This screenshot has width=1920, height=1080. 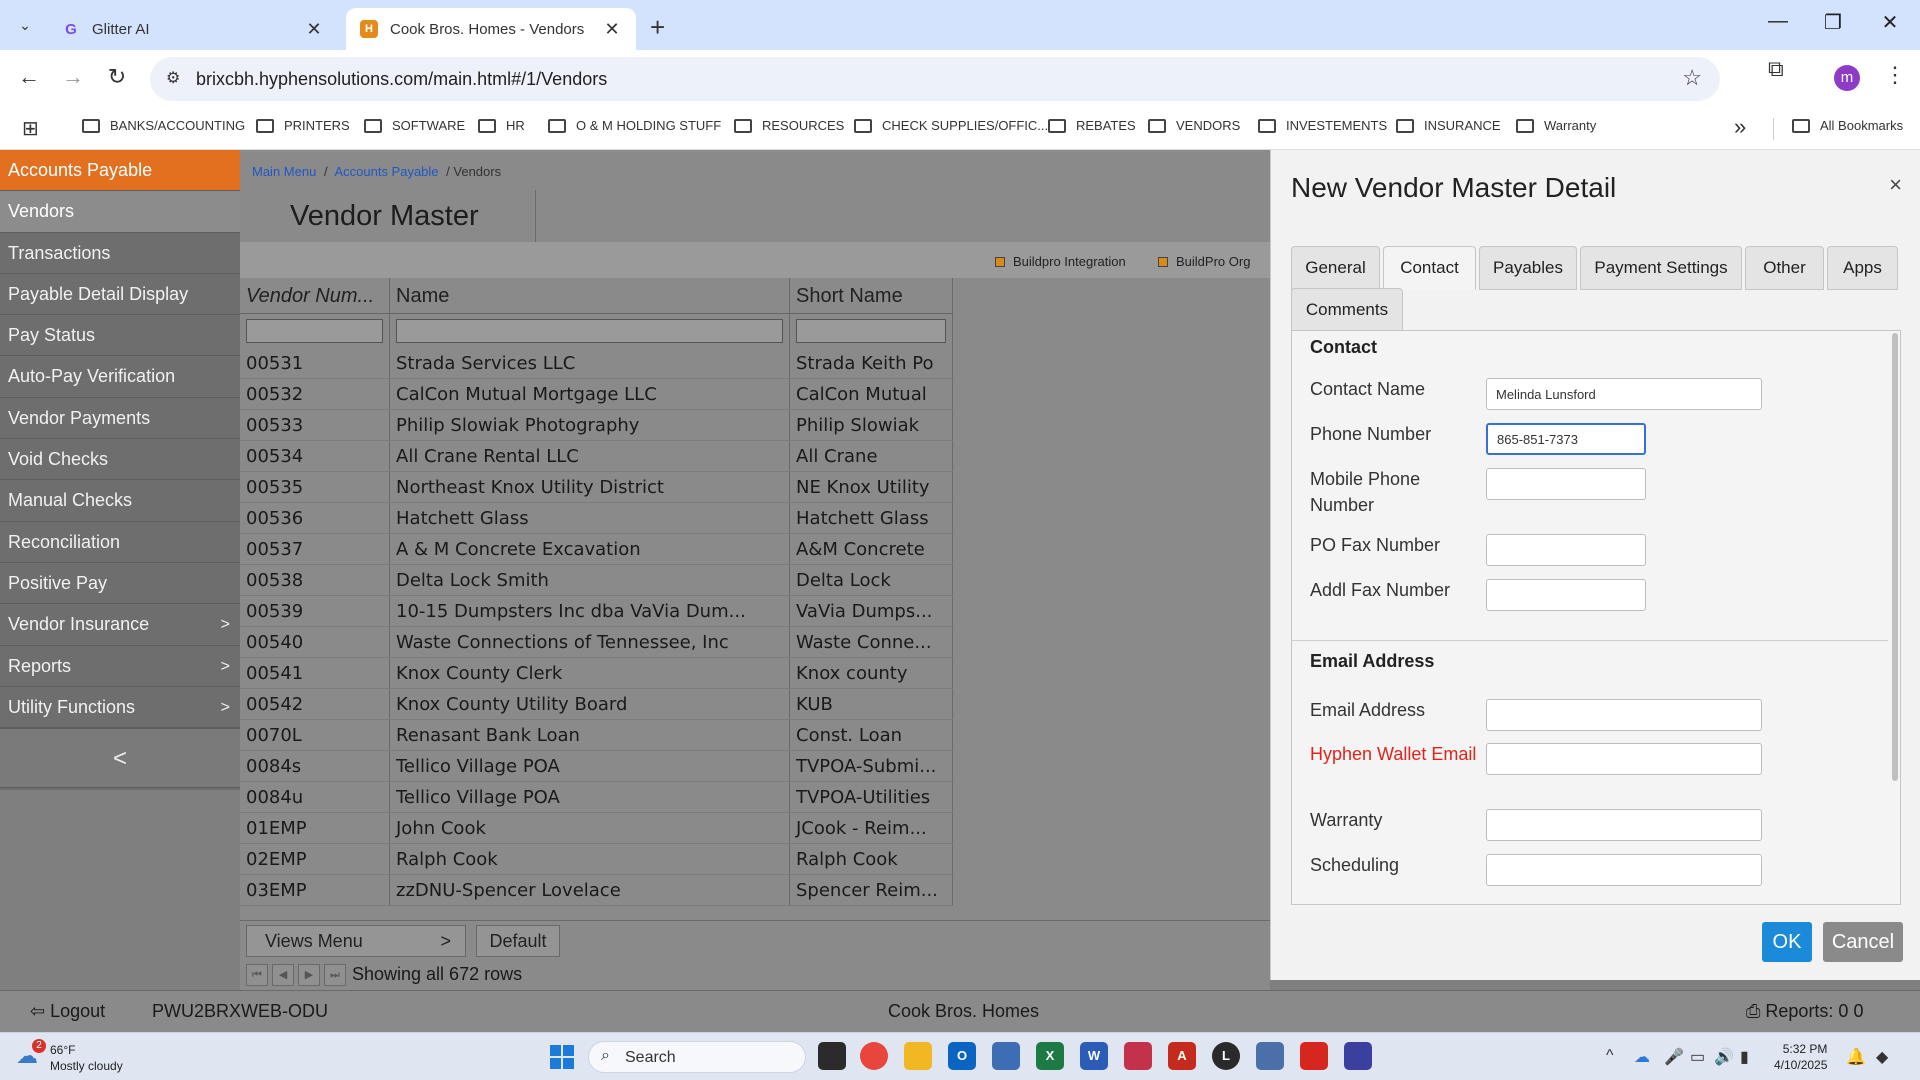 I want to click on quickbooks-icon, so click(x=1358, y=1056).